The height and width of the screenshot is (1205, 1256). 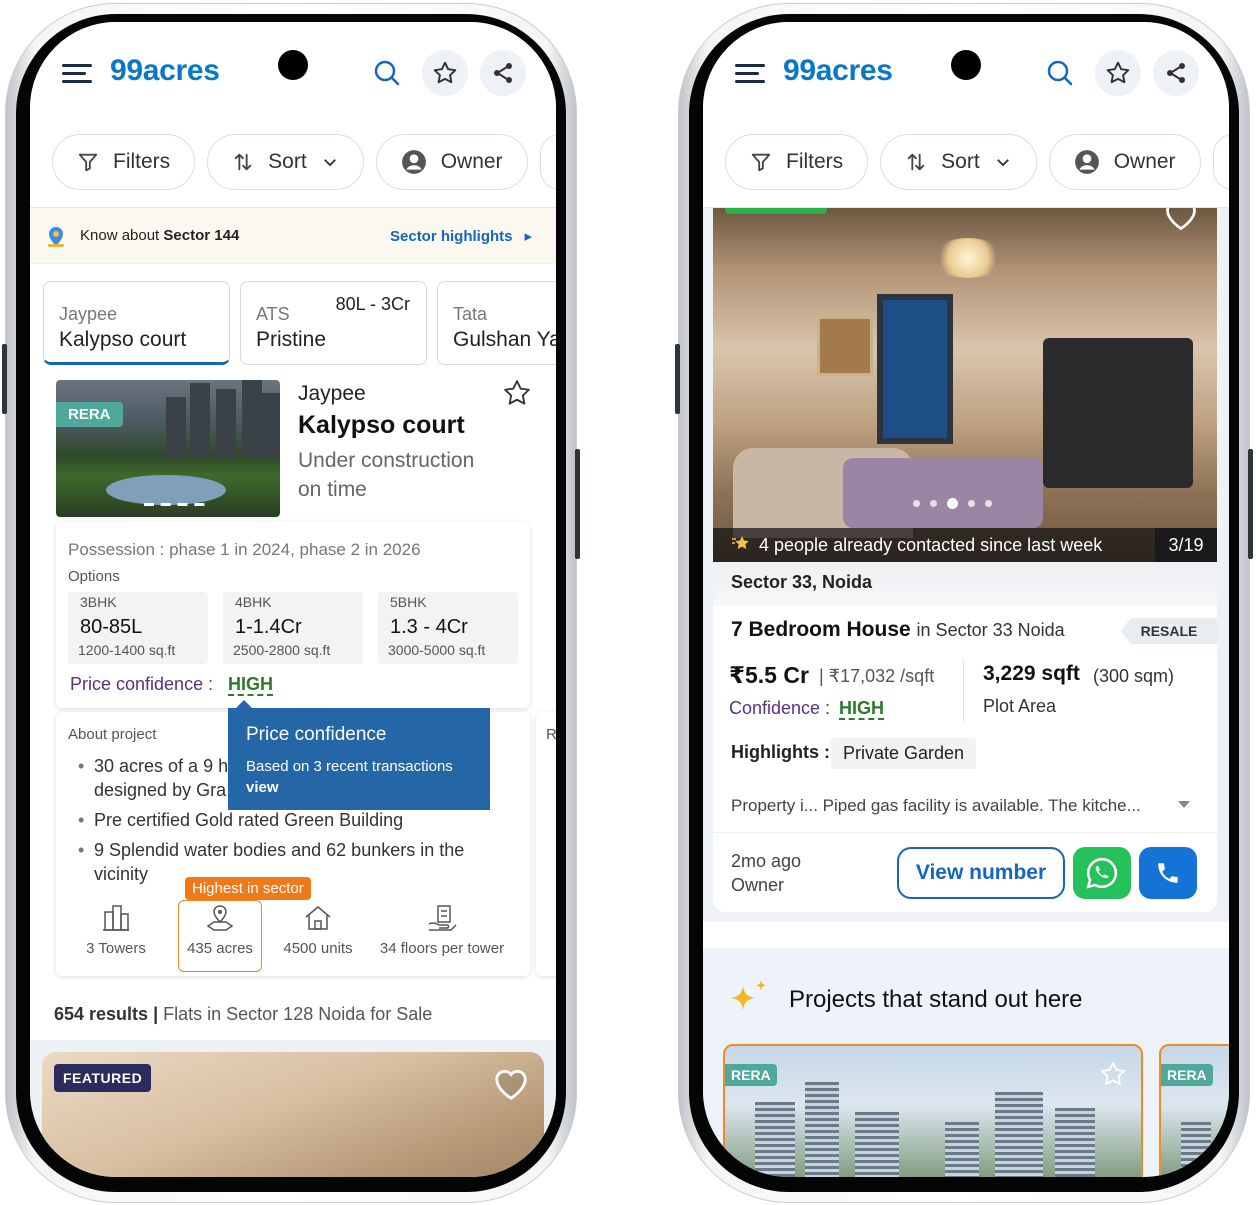 What do you see at coordinates (1134, 676) in the screenshot?
I see `listing-area-sqm: (300 sqm)` at bounding box center [1134, 676].